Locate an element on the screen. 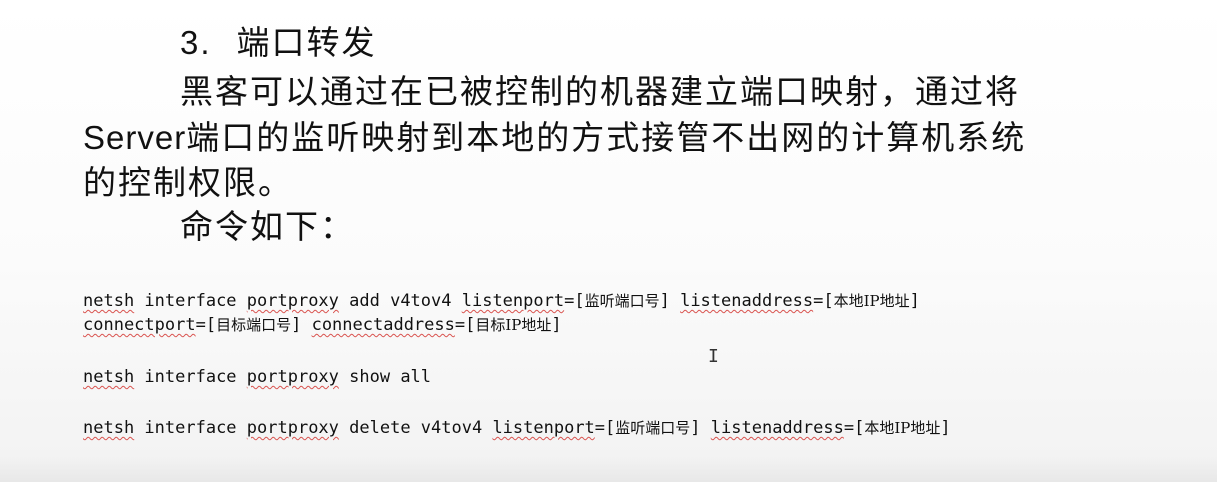 The width and height of the screenshot is (1217, 482). commands-intro: 命令如下： is located at coordinates (267, 226).